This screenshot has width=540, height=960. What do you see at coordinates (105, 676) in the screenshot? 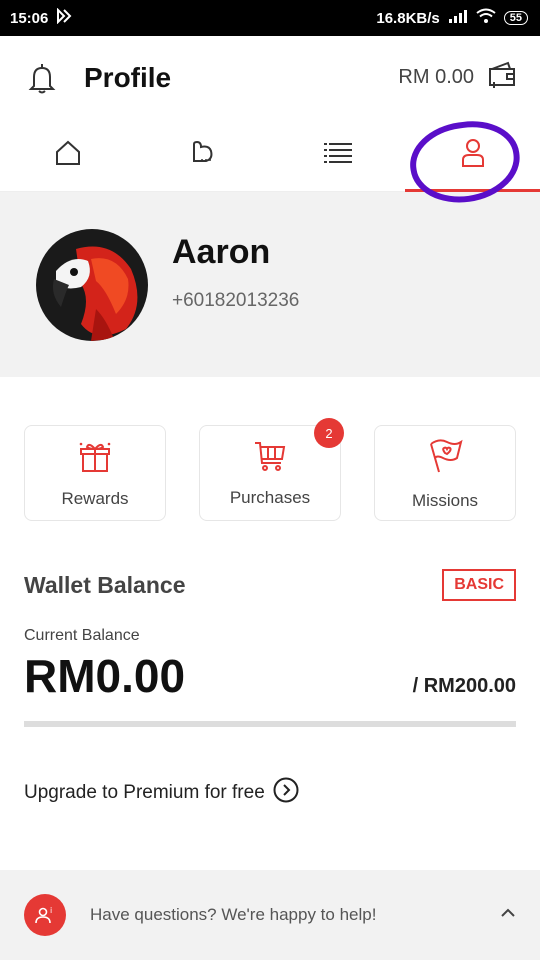
I see `current-balance: RM0.00` at bounding box center [105, 676].